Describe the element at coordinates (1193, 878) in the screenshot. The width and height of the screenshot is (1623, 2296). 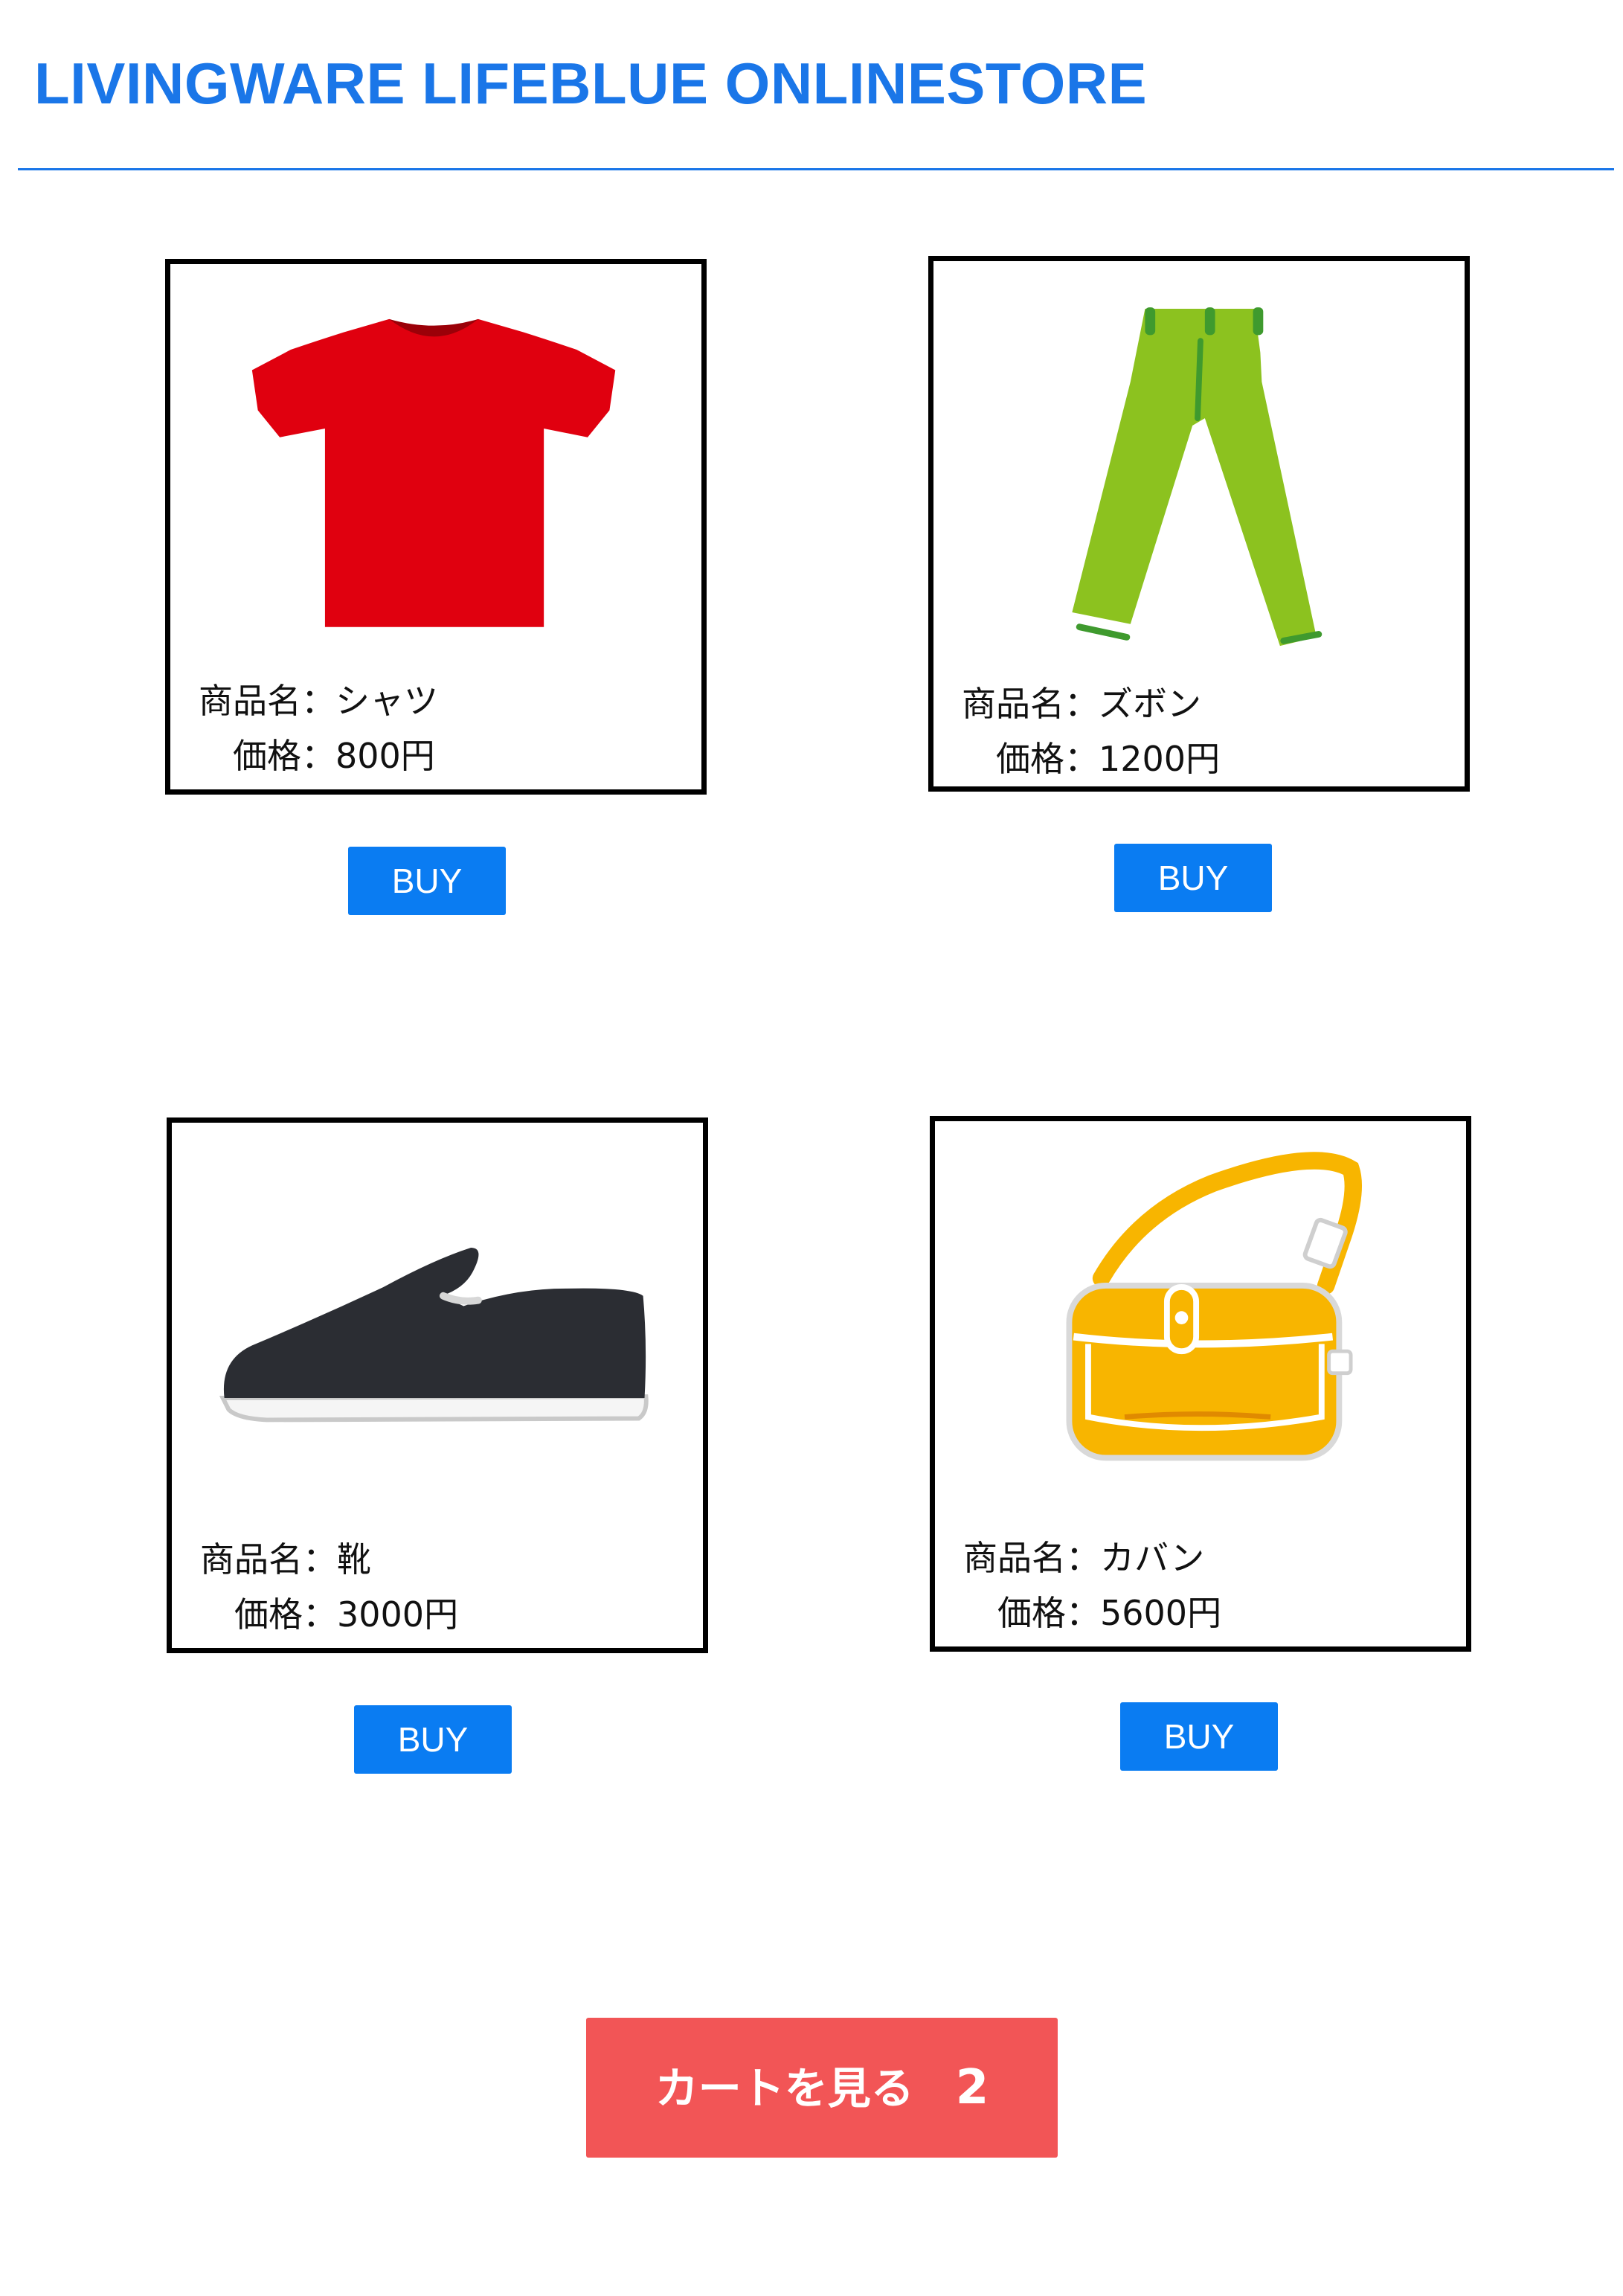
I see `buy-button-pants: BUY` at that location.